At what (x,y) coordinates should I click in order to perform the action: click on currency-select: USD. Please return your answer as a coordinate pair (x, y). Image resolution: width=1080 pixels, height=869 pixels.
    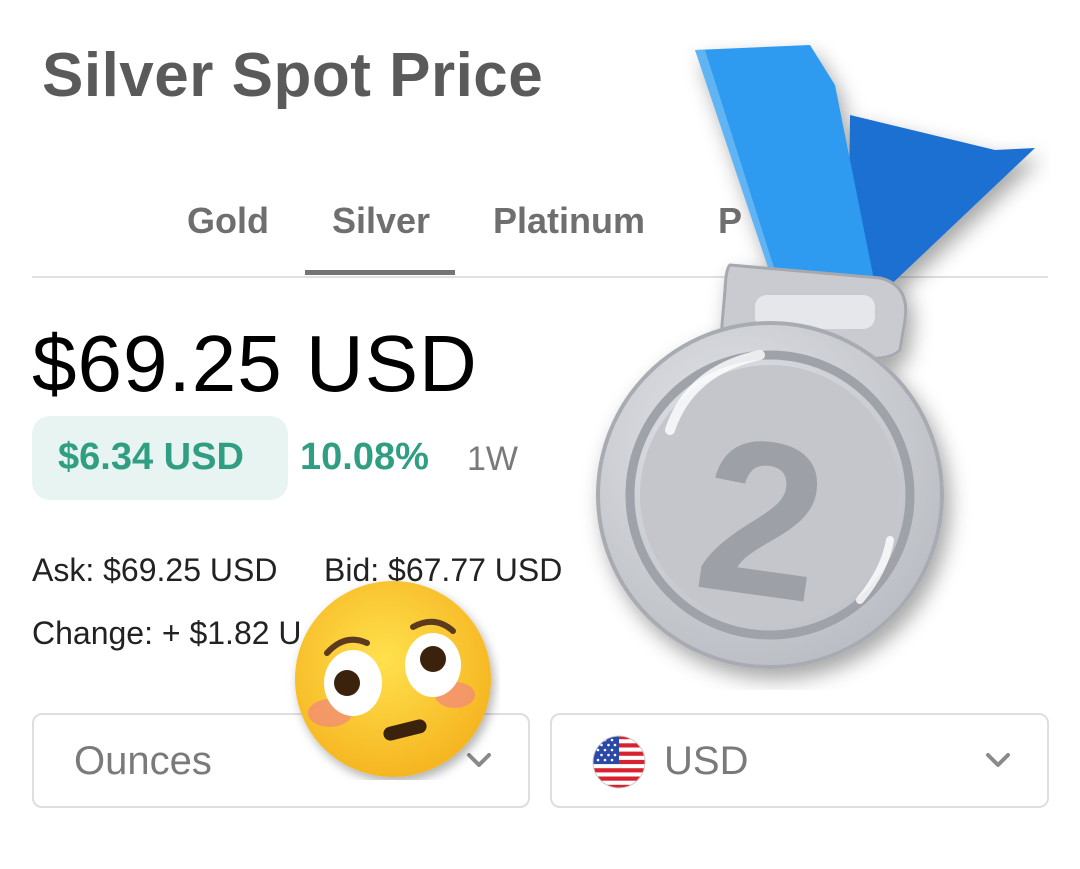
    Looking at the image, I should click on (799, 760).